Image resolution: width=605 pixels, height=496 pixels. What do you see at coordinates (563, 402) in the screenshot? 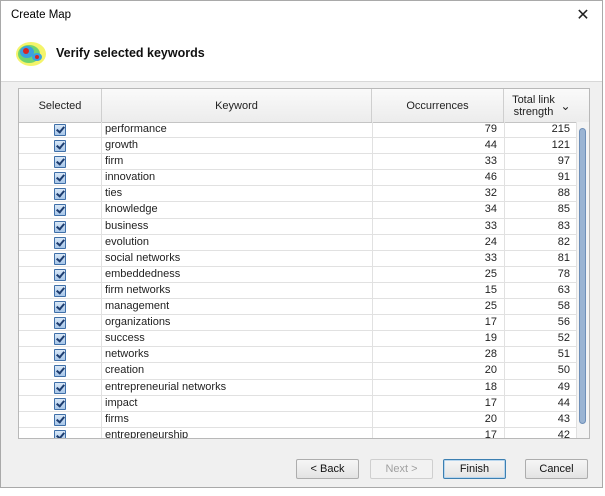
I see `link-strength-cell: 44` at bounding box center [563, 402].